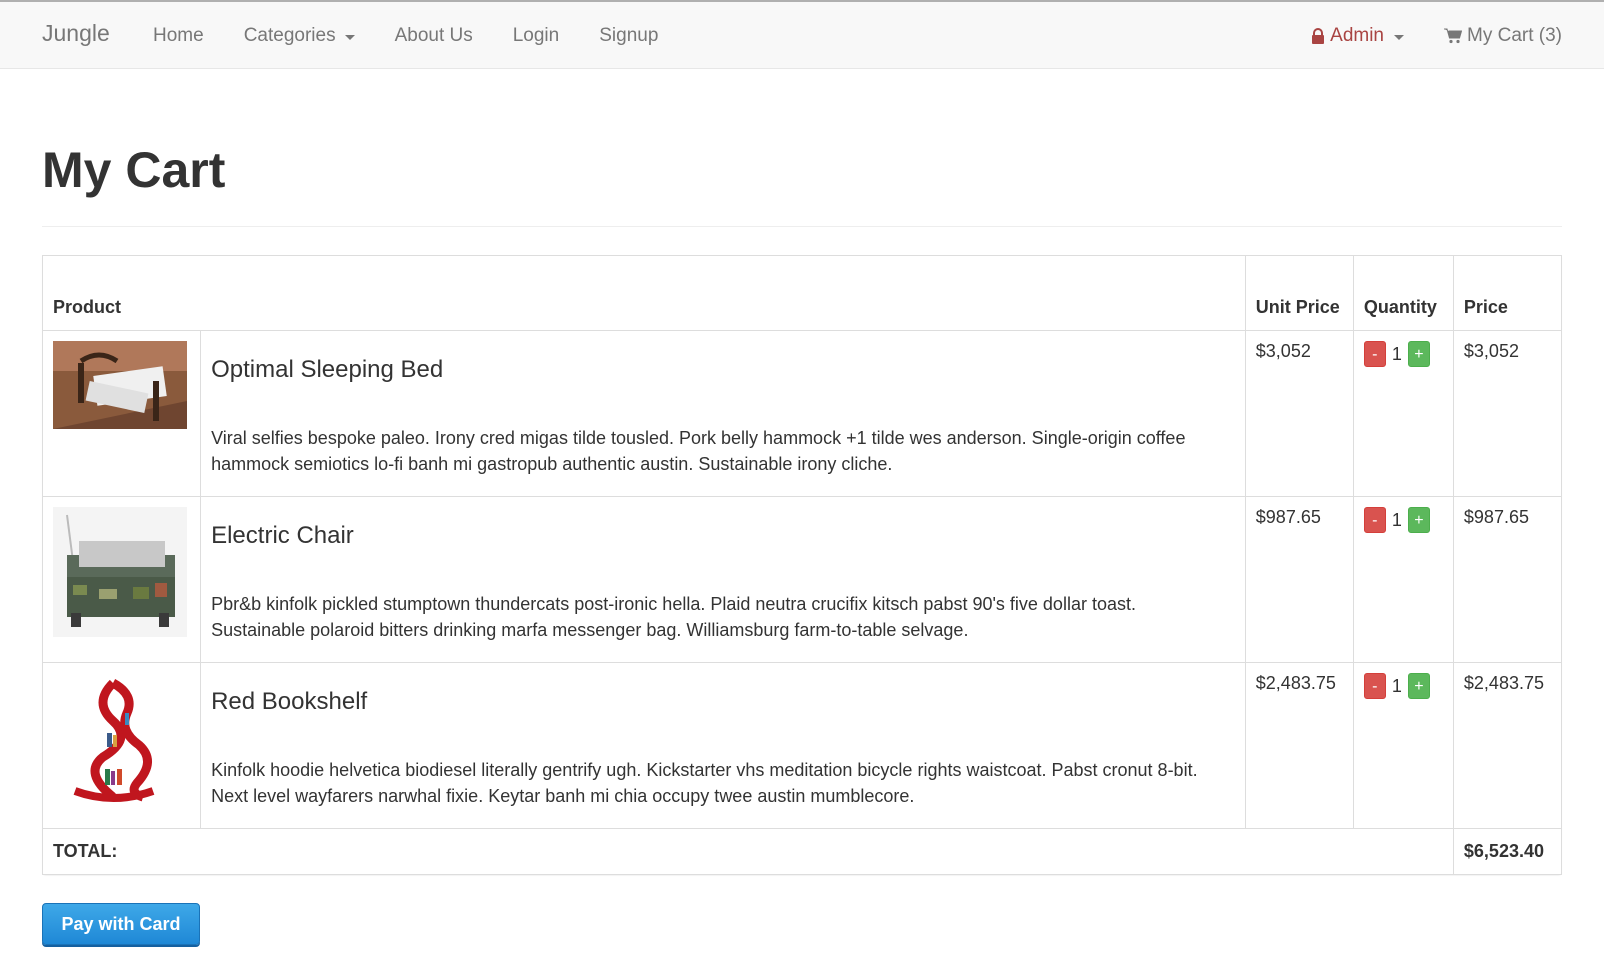 The image size is (1604, 978). Describe the element at coordinates (282, 535) in the screenshot. I see `product-name: Electric Chair` at that location.